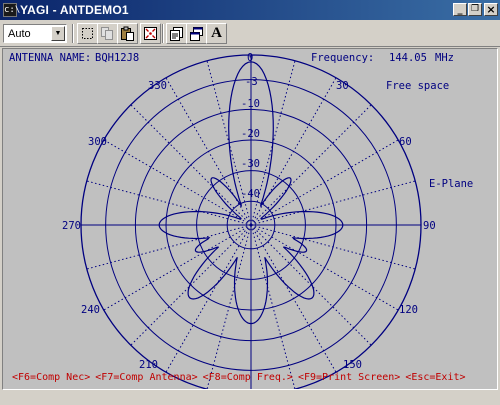 Image resolution: width=500 pixels, height=405 pixels. I want to click on angle-label: 270, so click(71, 226).